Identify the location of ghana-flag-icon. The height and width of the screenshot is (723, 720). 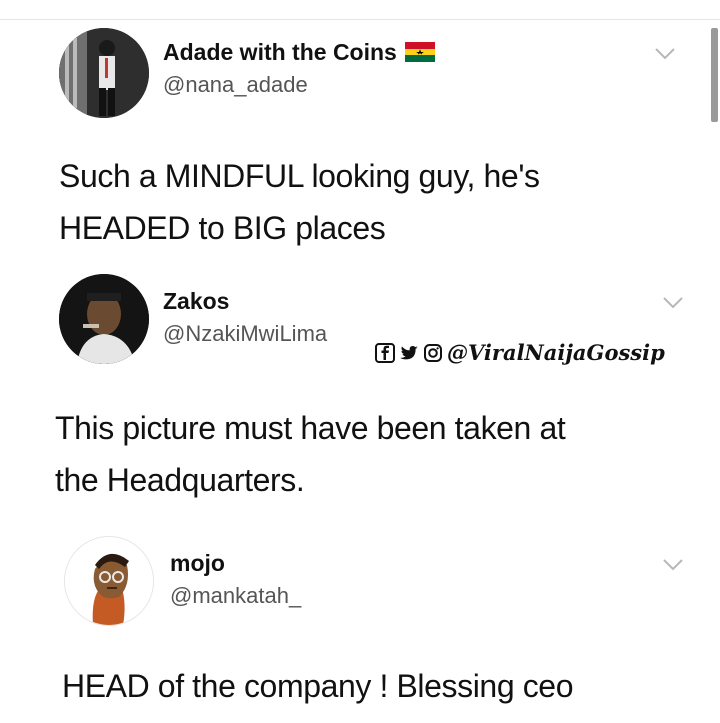
(420, 51).